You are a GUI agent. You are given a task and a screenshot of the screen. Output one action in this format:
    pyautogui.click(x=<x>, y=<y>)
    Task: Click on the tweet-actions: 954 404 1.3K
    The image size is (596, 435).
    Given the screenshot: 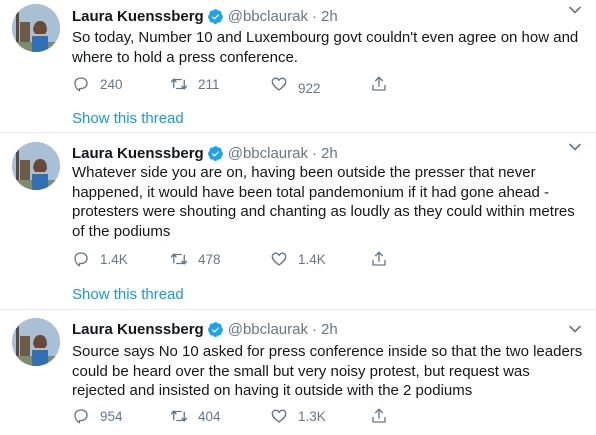 What is the action you would take?
    pyautogui.click(x=232, y=416)
    